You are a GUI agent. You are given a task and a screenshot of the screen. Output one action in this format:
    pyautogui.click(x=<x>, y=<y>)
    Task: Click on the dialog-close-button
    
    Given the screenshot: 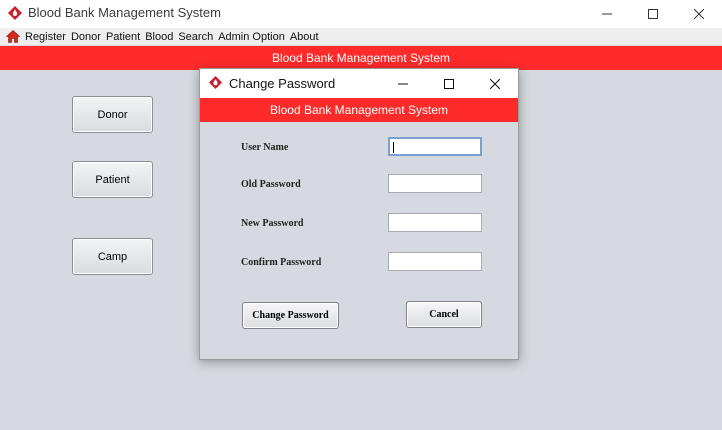 What is the action you would take?
    pyautogui.click(x=495, y=83)
    